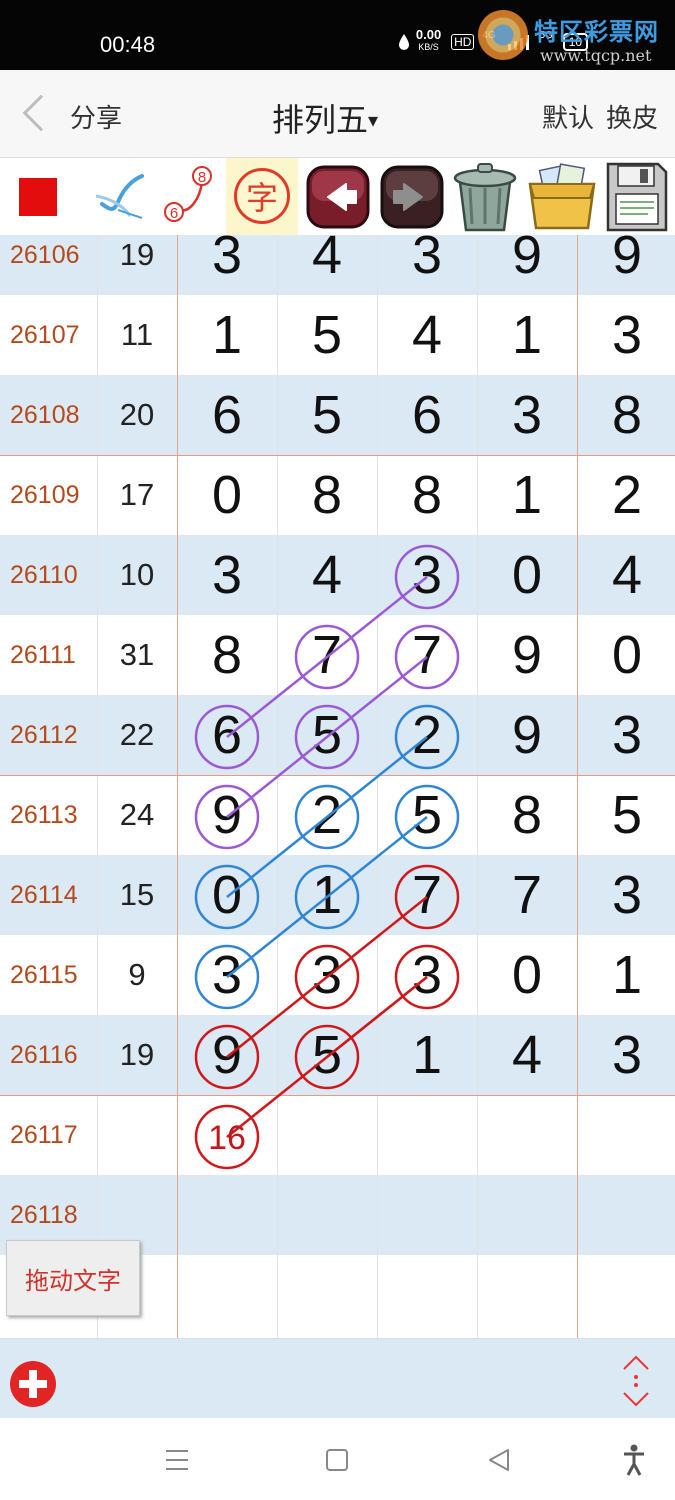 The height and width of the screenshot is (1500, 675). What do you see at coordinates (177, 1460) in the screenshot?
I see `menu-icon` at bounding box center [177, 1460].